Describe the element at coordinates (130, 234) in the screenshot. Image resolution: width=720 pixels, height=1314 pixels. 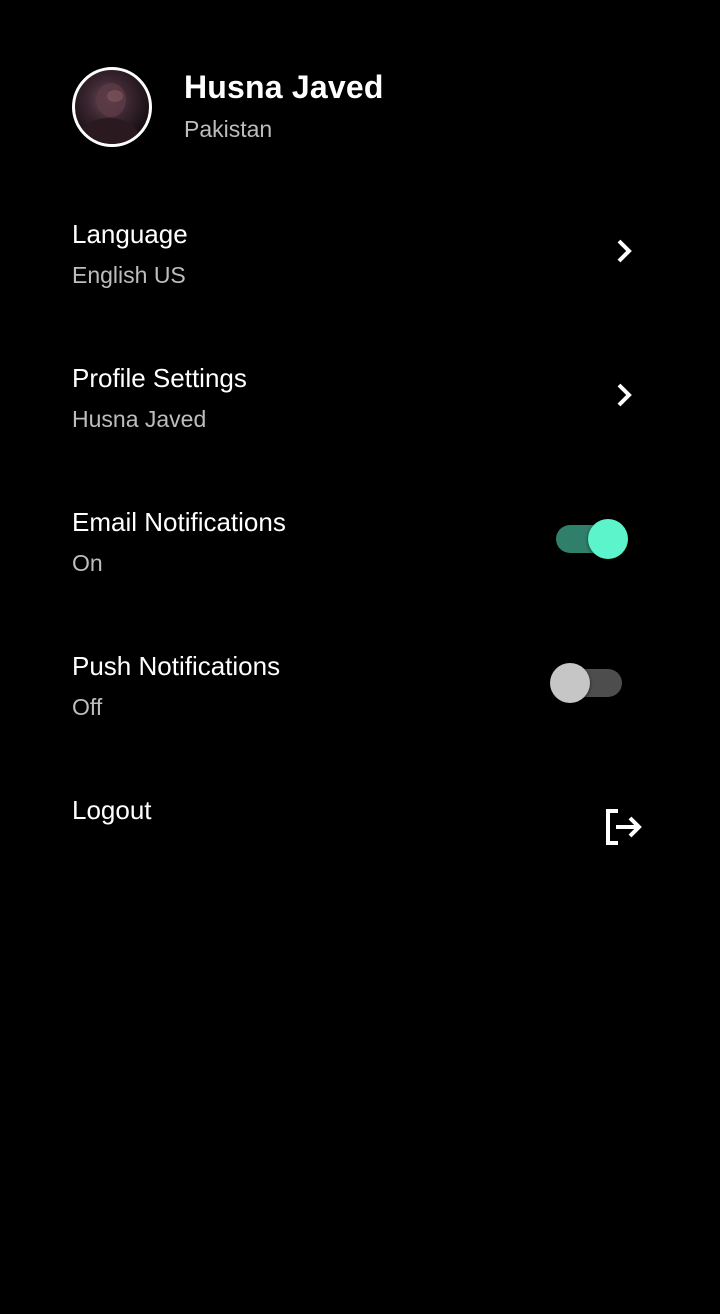
I see `language-title: Language` at that location.